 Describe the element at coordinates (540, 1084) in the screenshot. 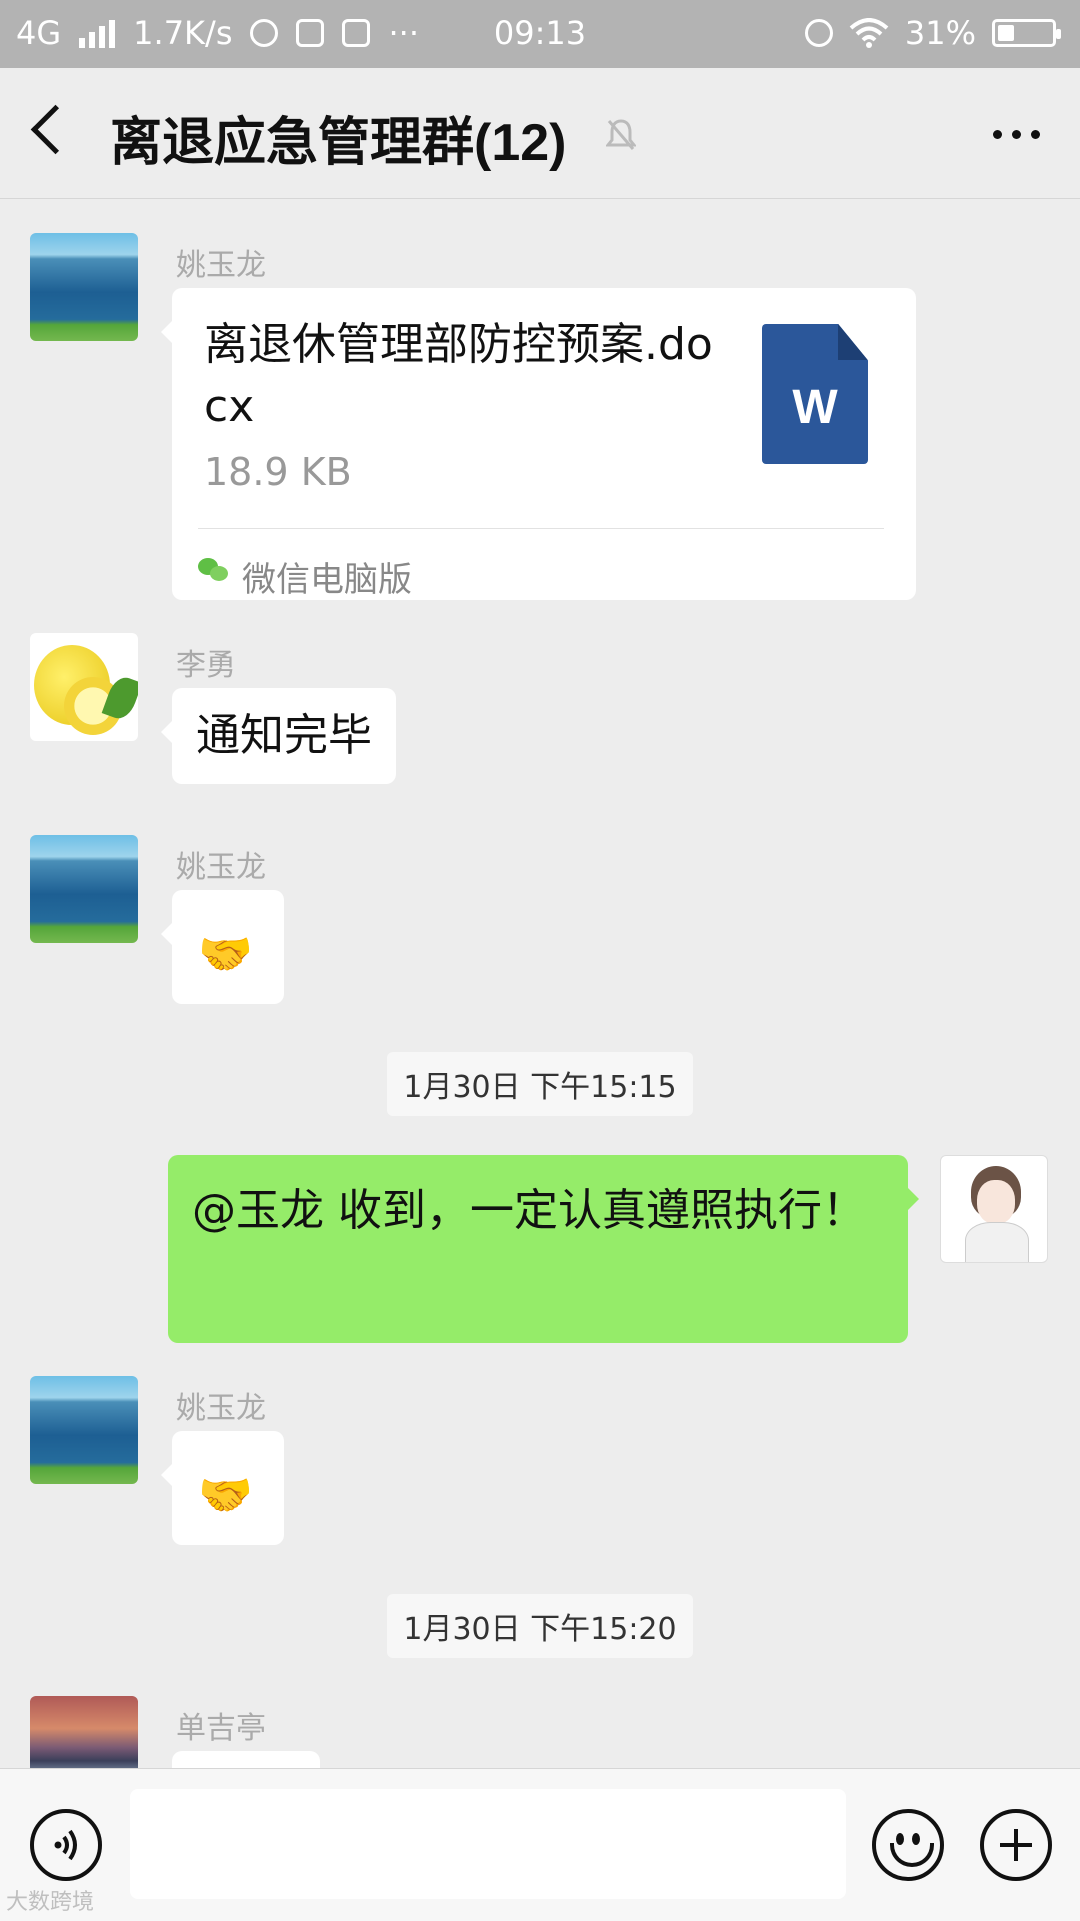

I see `timestamp: 1月30日 下午15:15` at that location.